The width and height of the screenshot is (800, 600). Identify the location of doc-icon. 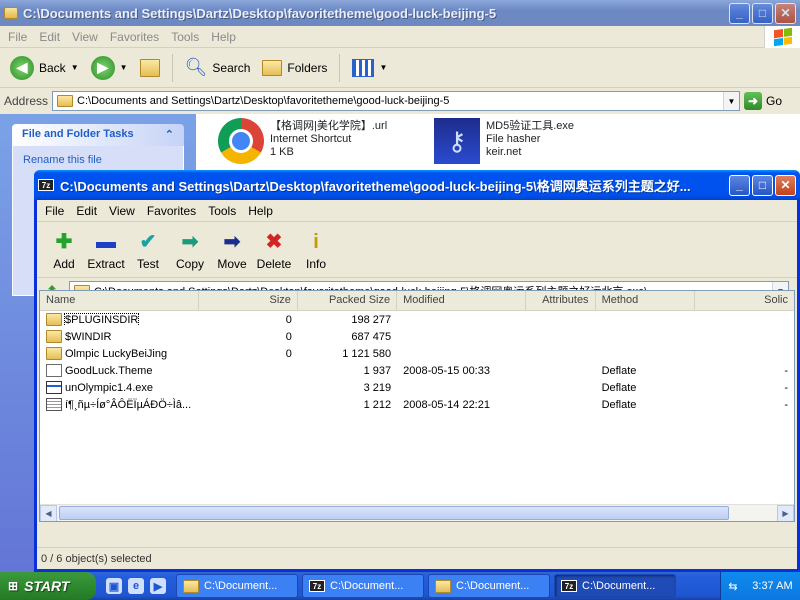
(54, 370).